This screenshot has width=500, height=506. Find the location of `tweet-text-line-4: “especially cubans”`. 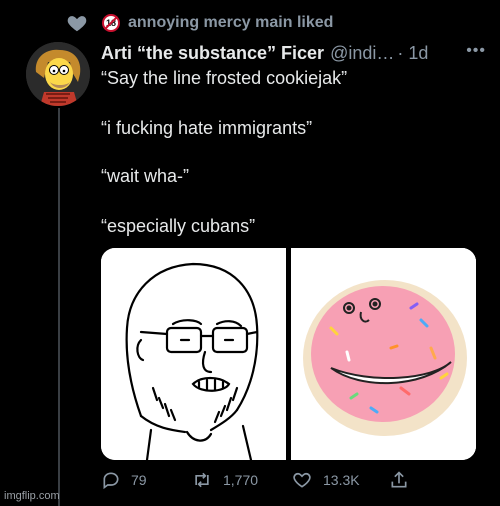

tweet-text-line-4: “especially cubans” is located at coordinates (178, 226).